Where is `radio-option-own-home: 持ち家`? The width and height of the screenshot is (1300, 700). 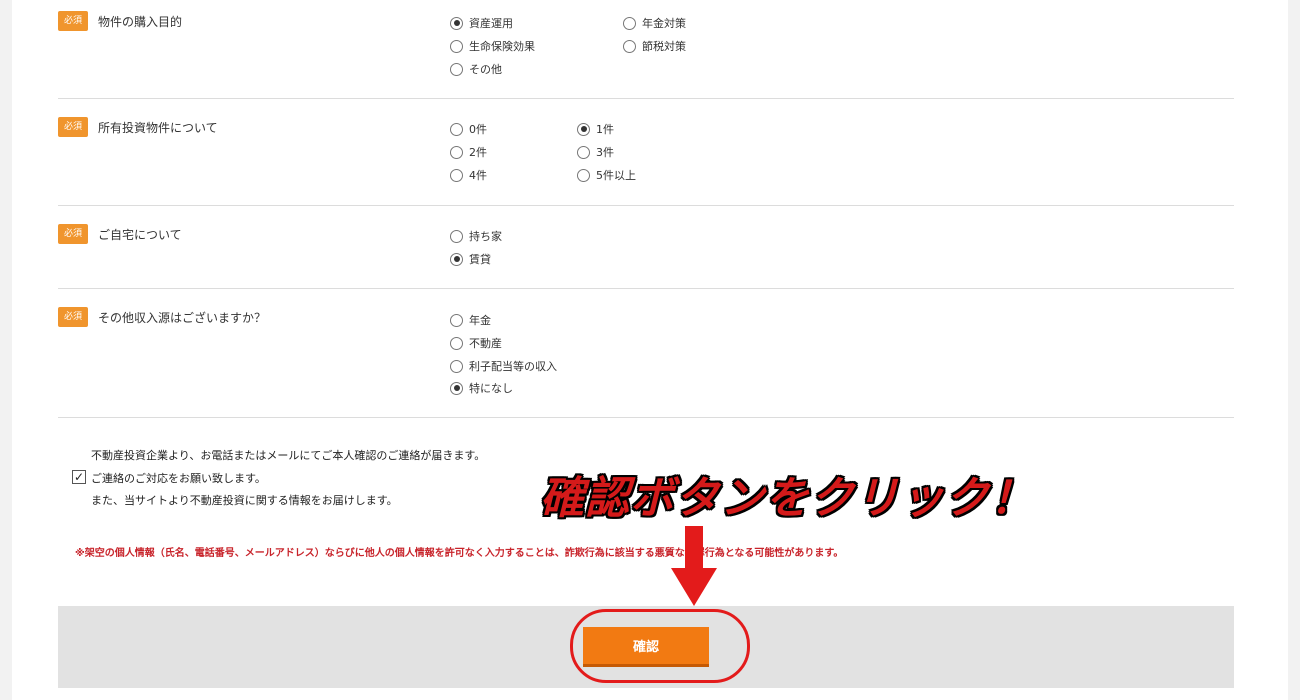
radio-option-own-home: 持ち家 is located at coordinates (476, 236).